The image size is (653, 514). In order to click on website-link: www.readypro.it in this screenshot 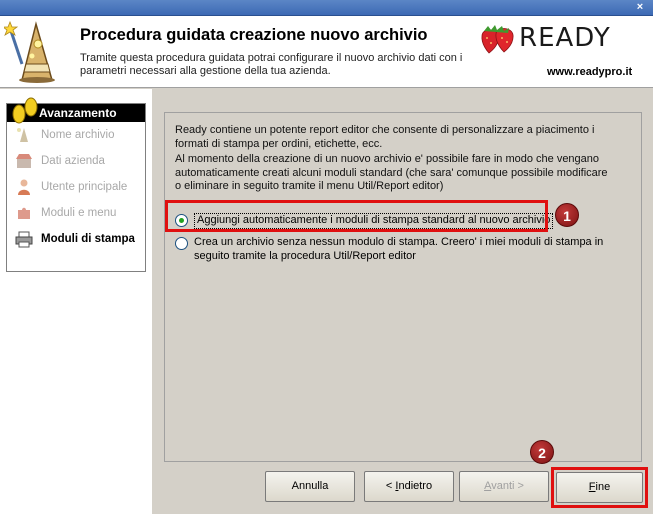, I will do `click(589, 72)`.